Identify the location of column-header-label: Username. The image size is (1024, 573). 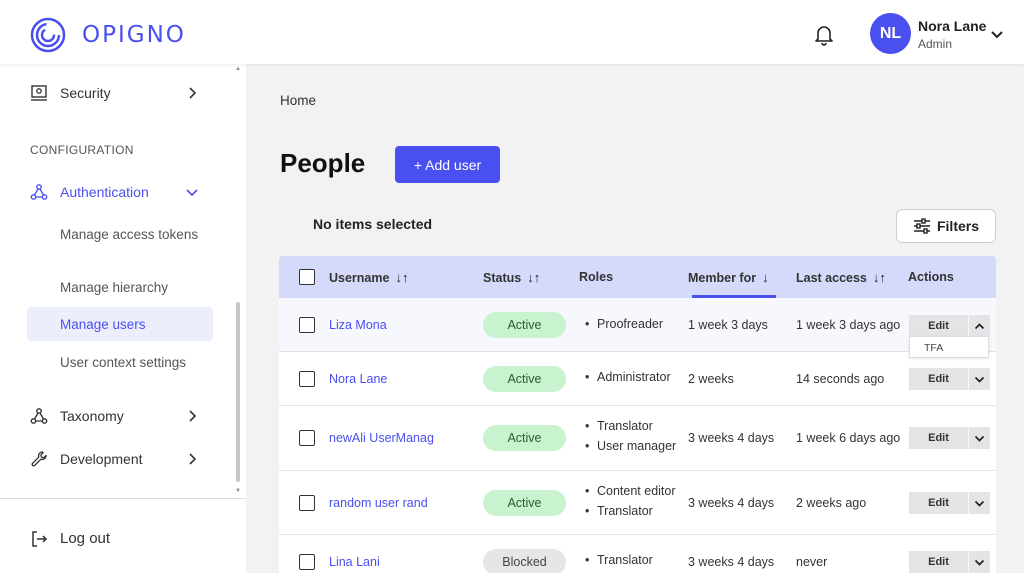
(359, 277).